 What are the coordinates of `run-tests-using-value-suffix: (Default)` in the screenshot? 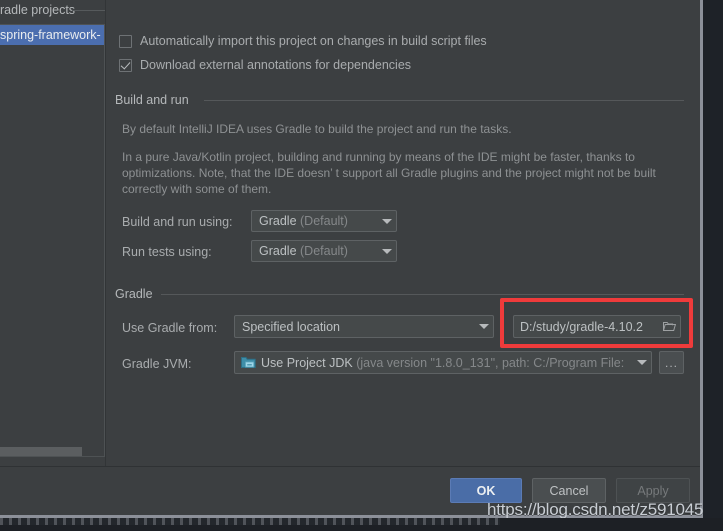 It's located at (324, 251).